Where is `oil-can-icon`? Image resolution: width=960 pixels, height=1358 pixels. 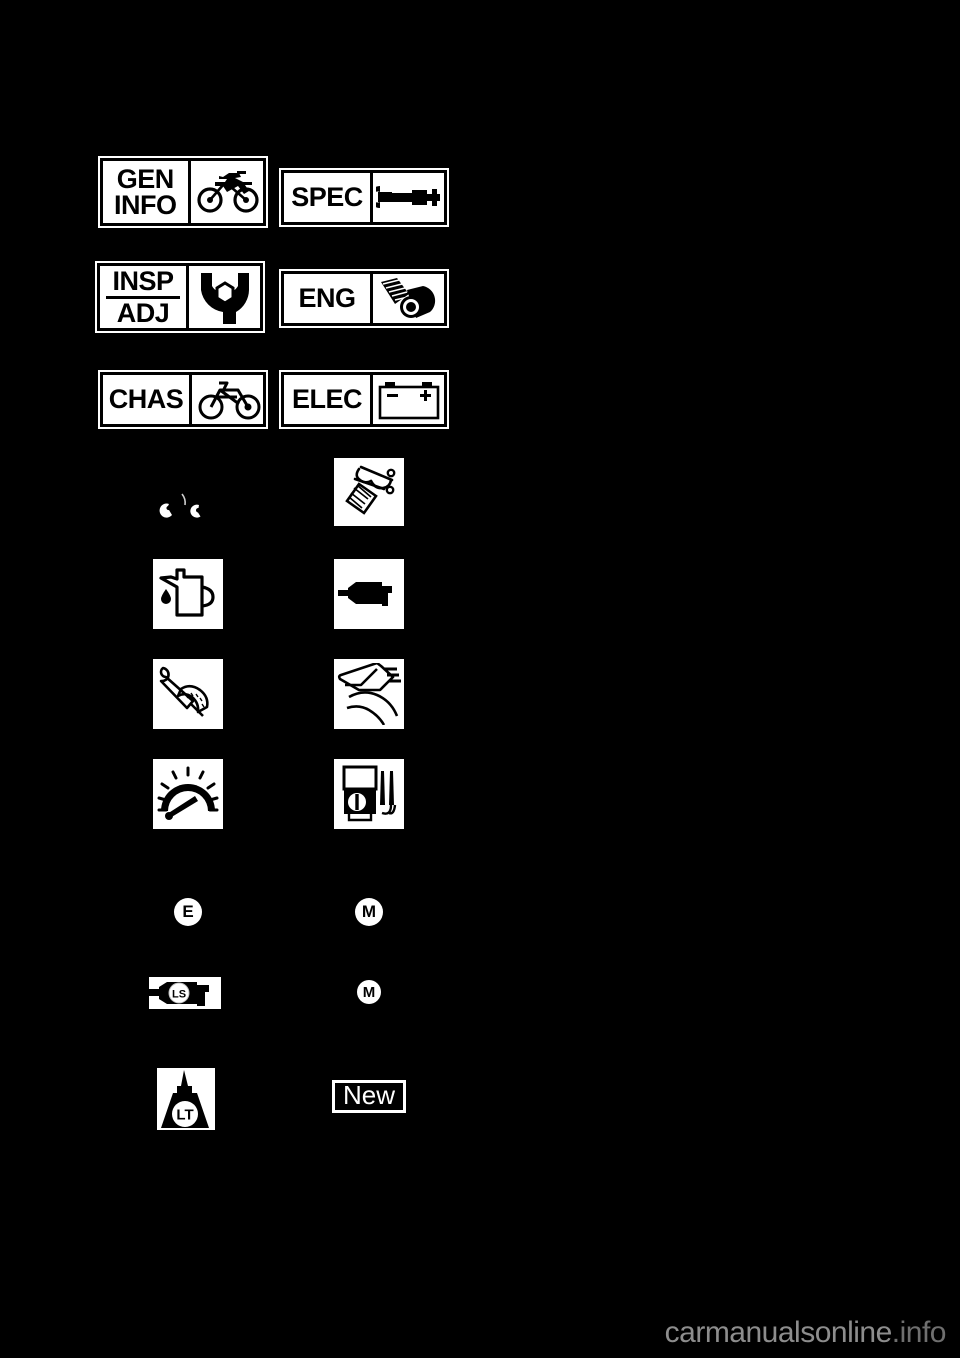
oil-can-icon is located at coordinates (188, 594).